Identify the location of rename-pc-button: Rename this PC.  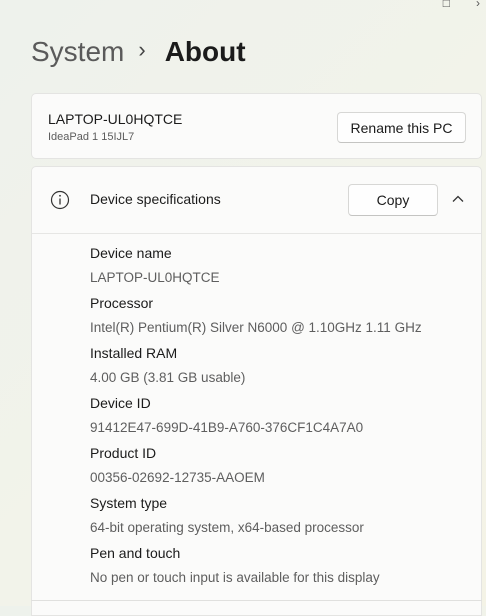
(401, 127).